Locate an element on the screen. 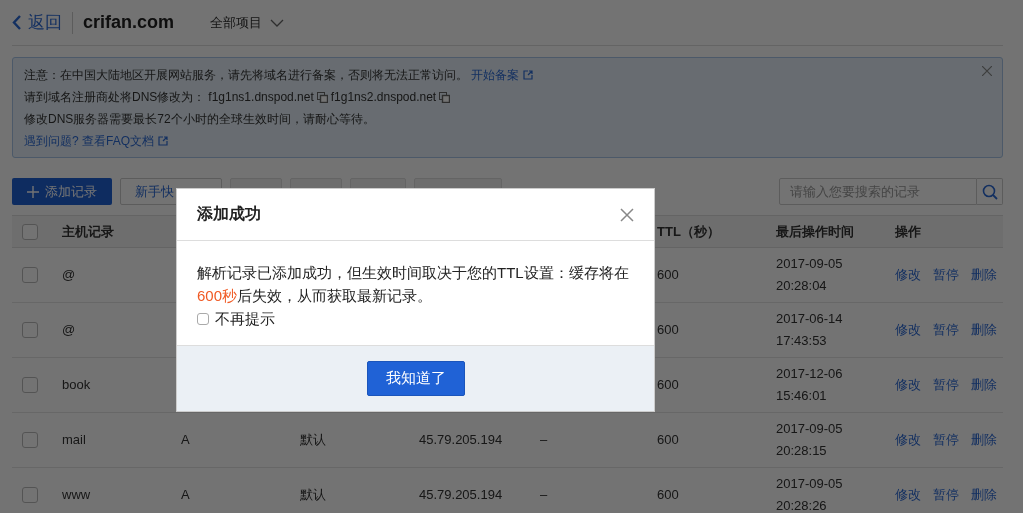 This screenshot has width=1023, height=513. time-cell-text: 2017-09-05 20:28:04 is located at coordinates (810, 275).